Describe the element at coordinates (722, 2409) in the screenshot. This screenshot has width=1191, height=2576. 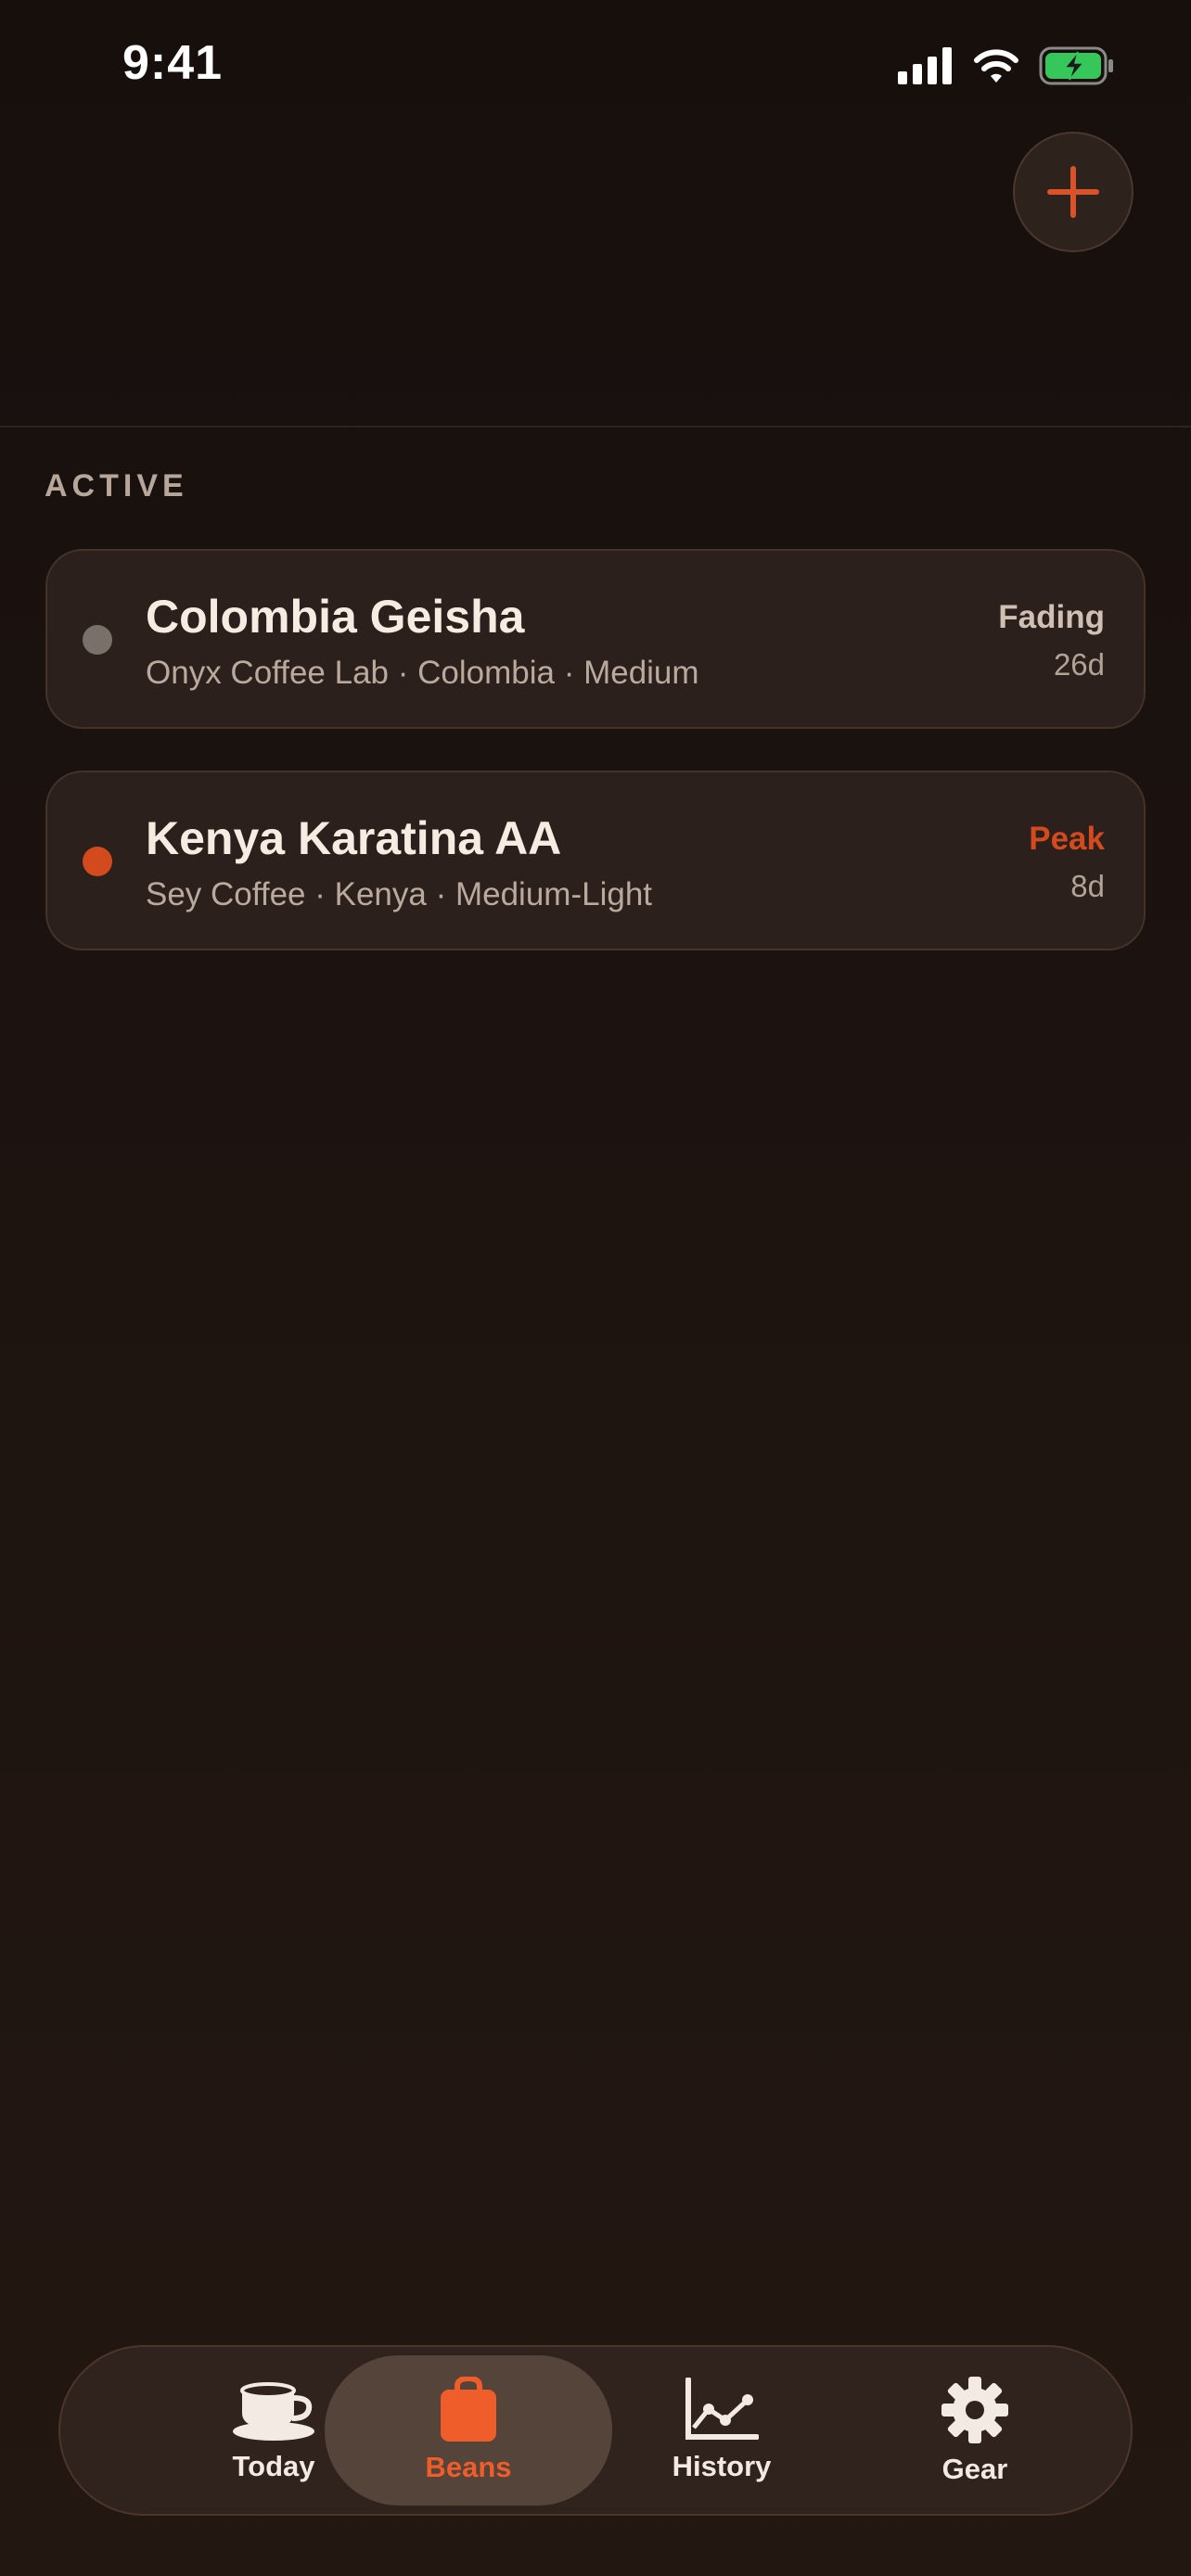
I see `chart-icon` at that location.